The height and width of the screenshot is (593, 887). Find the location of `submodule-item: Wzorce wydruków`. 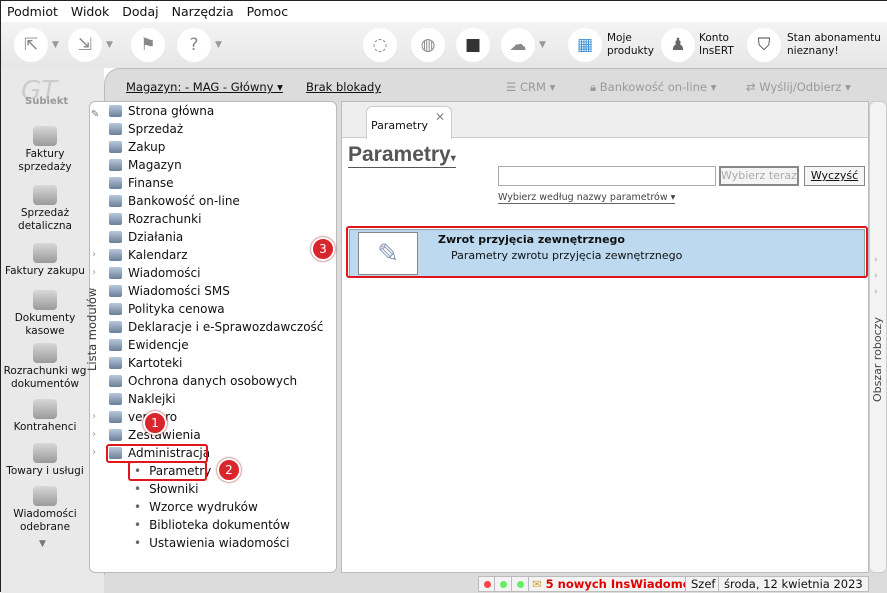

submodule-item: Wzorce wydruków is located at coordinates (196, 507).